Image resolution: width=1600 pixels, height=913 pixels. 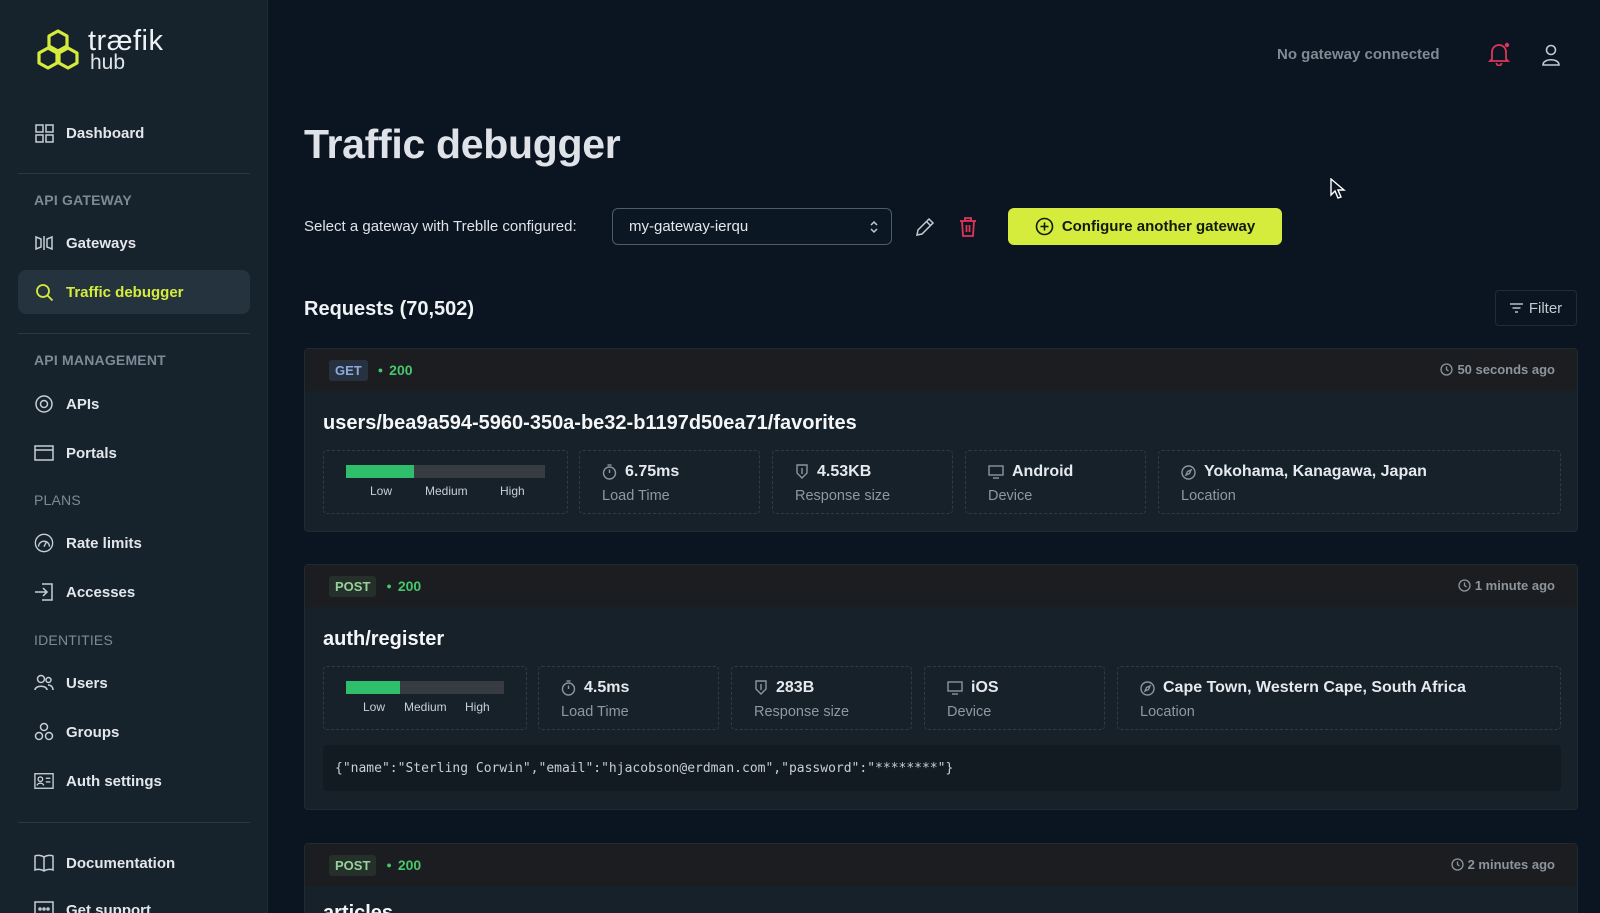 I want to click on sidebar-item-label: Portals, so click(x=91, y=453).